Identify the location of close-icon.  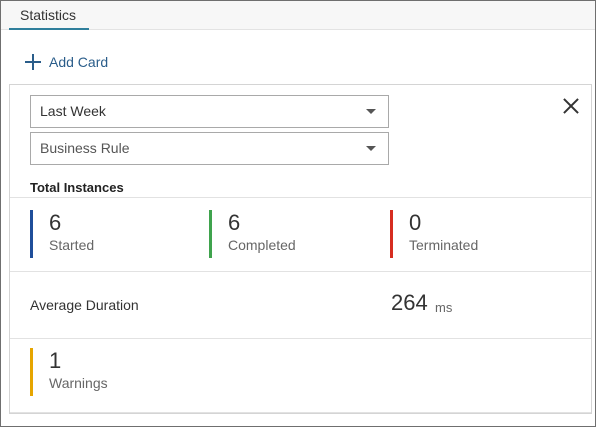
(571, 106).